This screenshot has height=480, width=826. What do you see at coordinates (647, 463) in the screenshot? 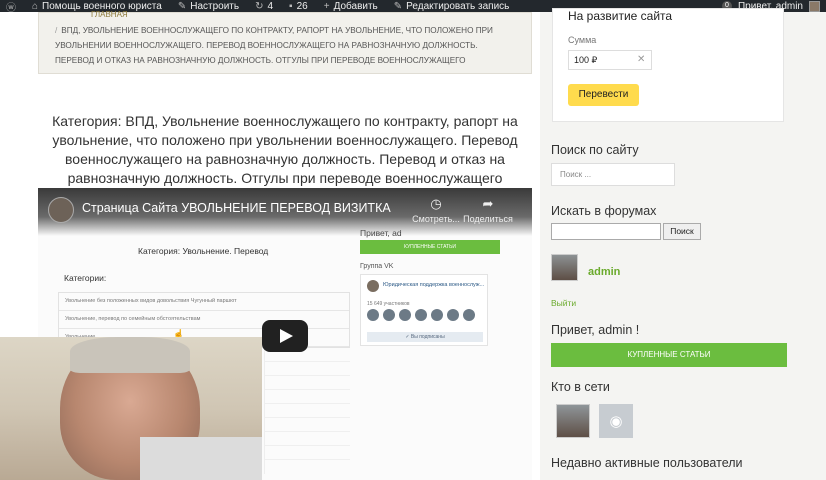
I see `recent-users-title: Недавно активные пользователи` at bounding box center [647, 463].